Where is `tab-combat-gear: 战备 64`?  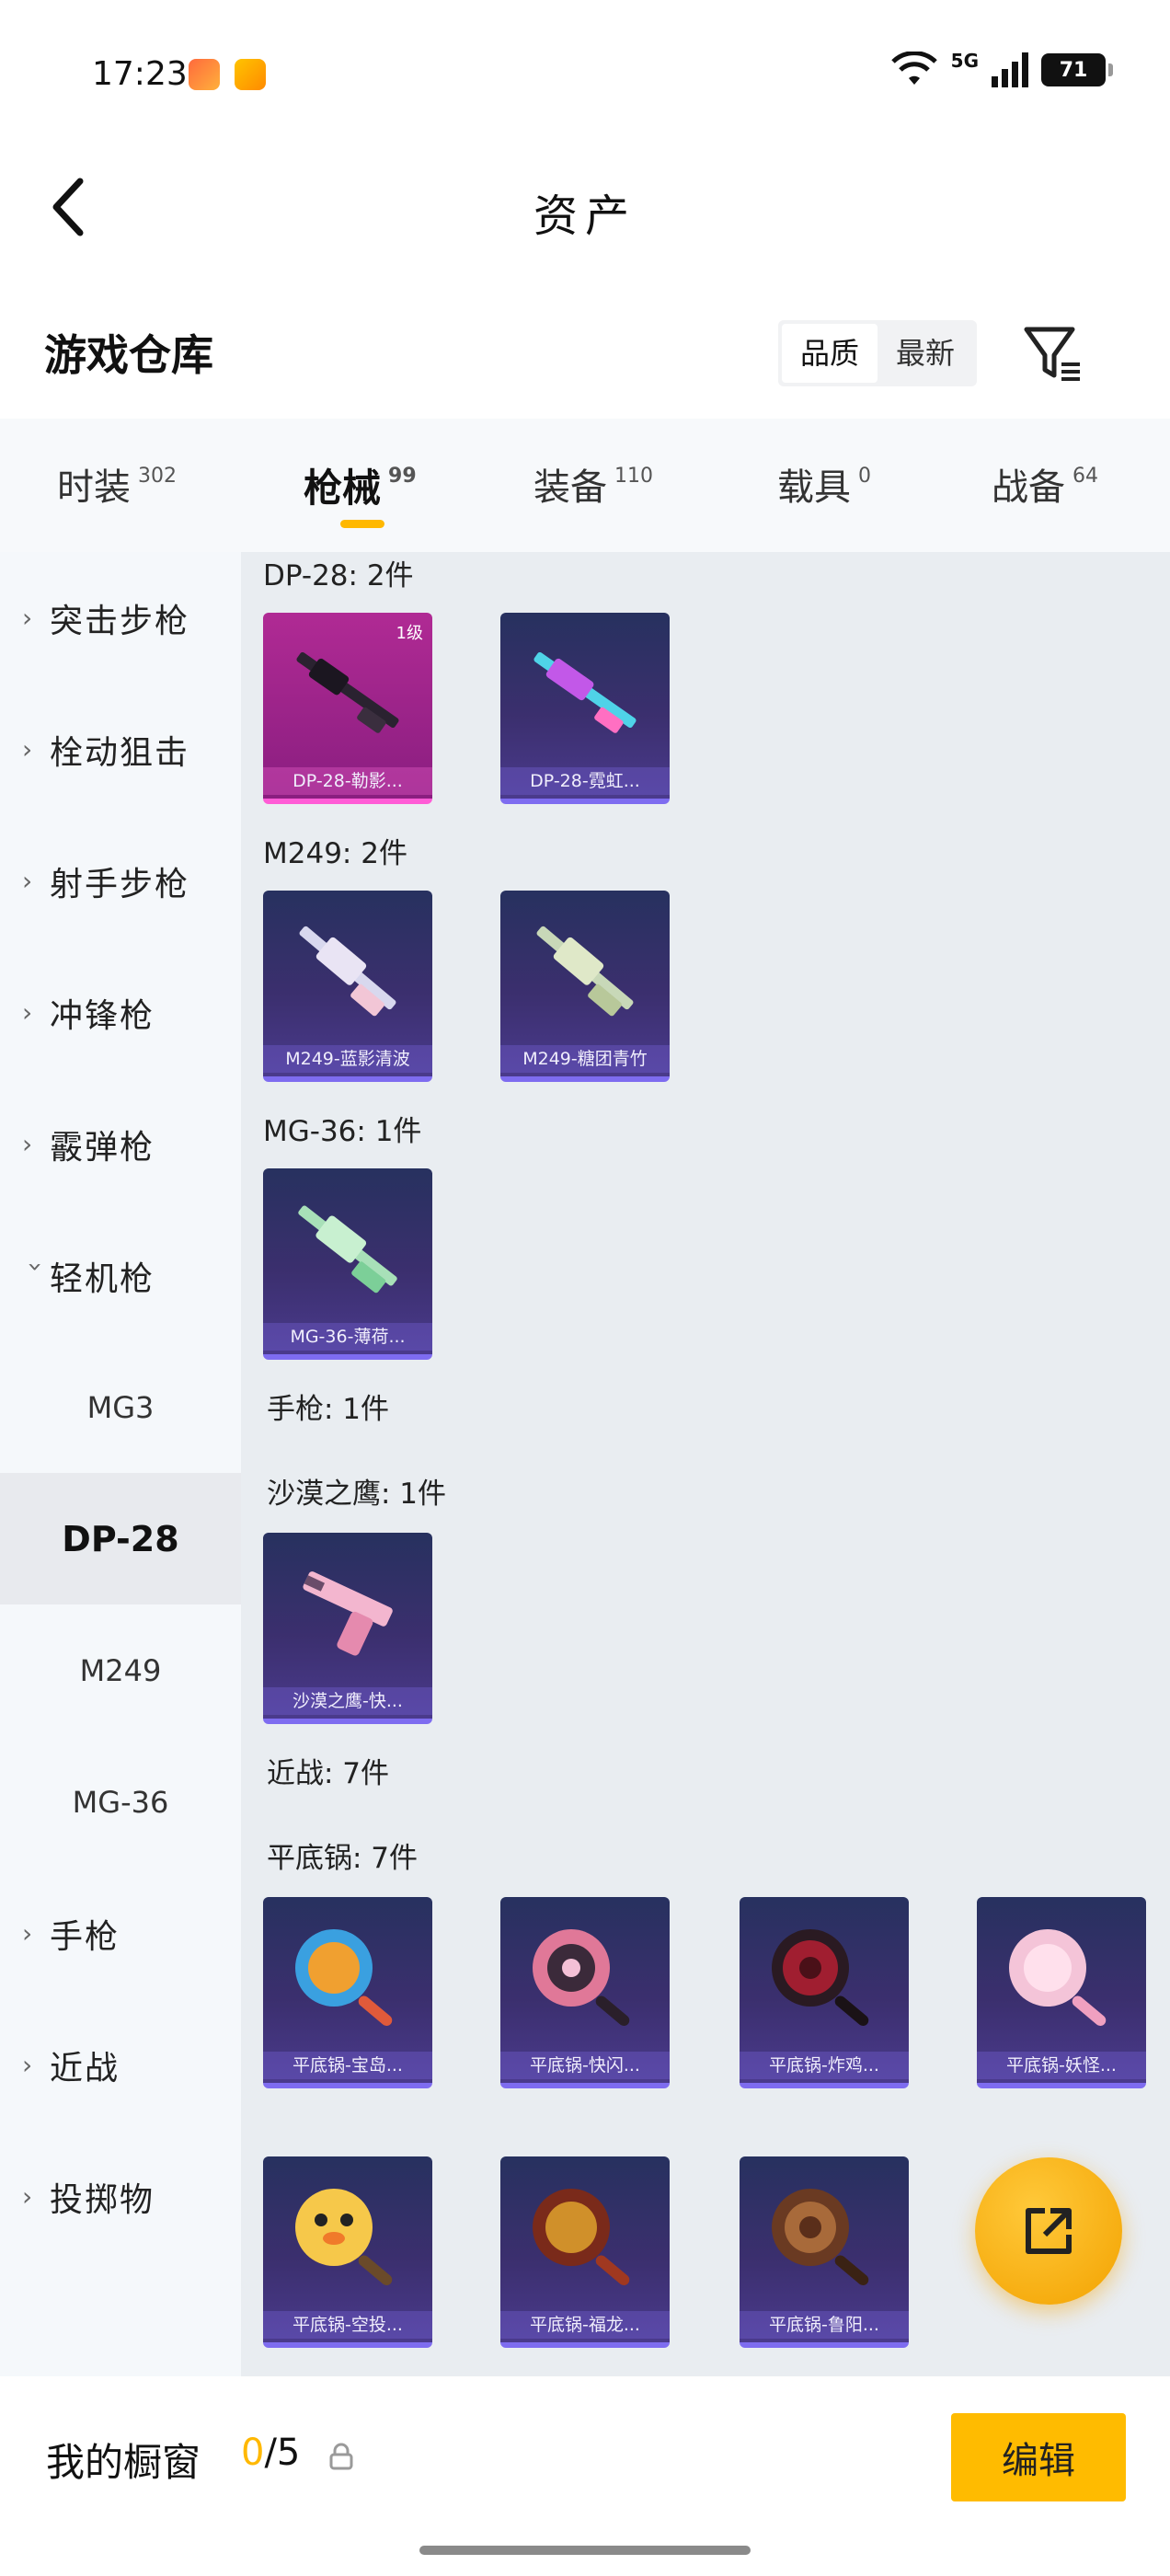 tab-combat-gear: 战备 64 is located at coordinates (1045, 484).